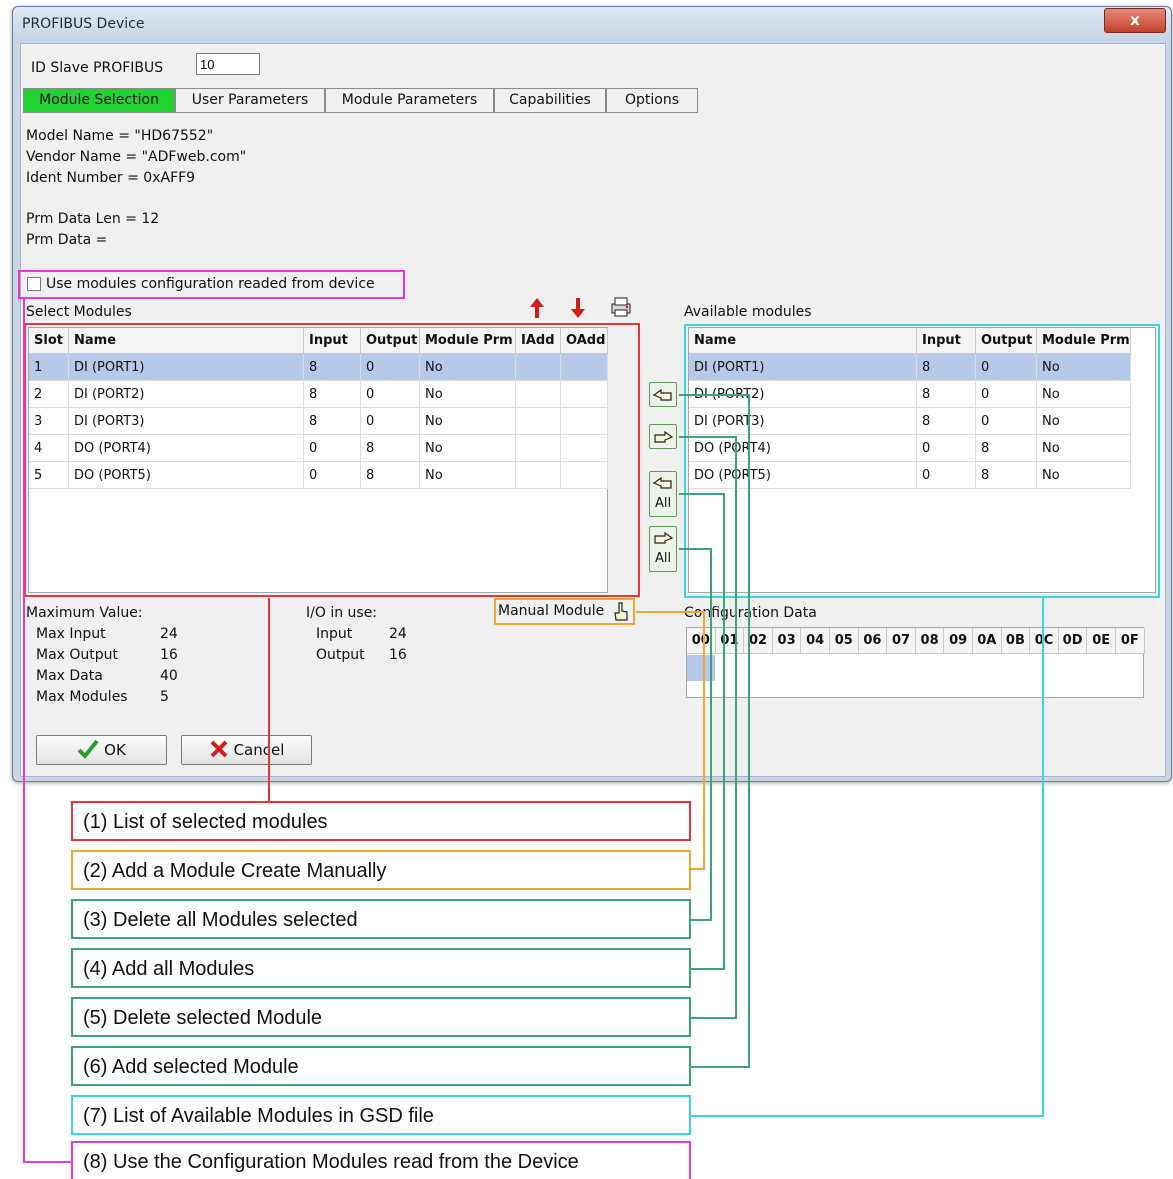 The image size is (1173, 1179). Describe the element at coordinates (228, 64) in the screenshot. I see `id-slave-input` at that location.